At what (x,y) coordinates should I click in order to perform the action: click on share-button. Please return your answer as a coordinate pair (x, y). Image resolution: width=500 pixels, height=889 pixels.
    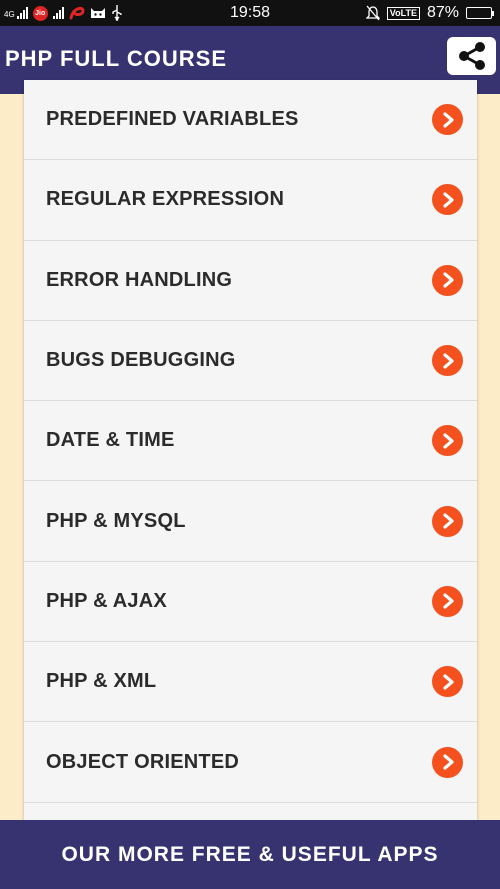
    Looking at the image, I should click on (471, 56).